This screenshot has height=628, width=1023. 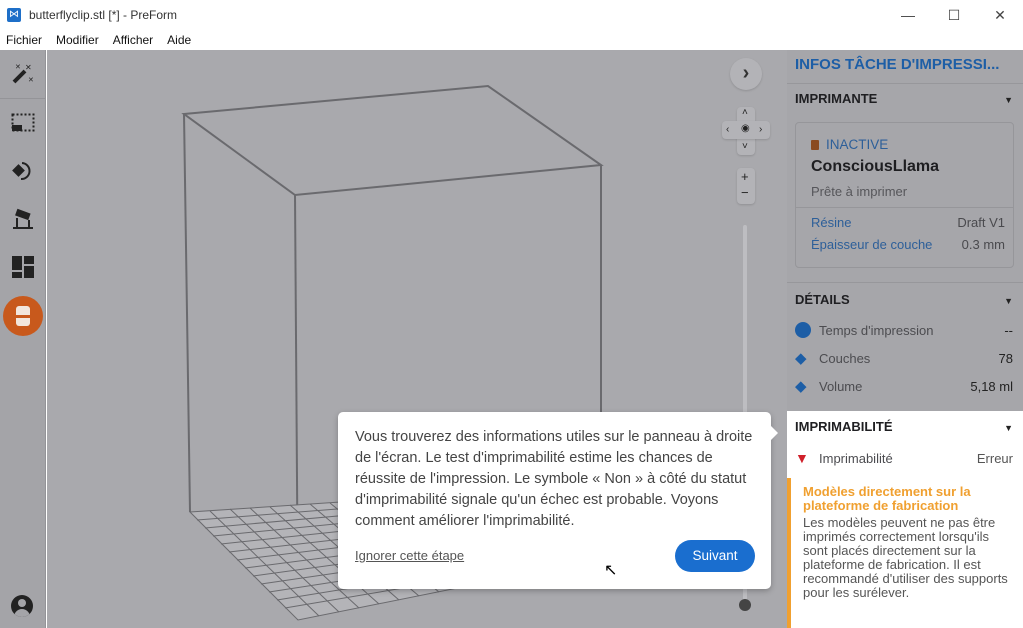 I want to click on menu-afficher: Afficher, so click(x=133, y=40).